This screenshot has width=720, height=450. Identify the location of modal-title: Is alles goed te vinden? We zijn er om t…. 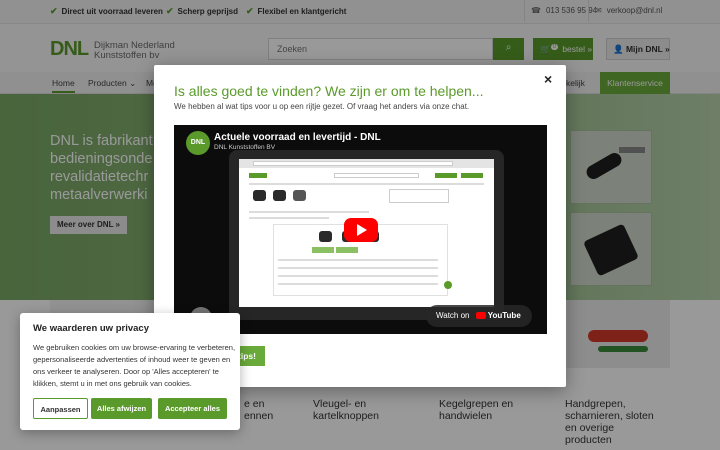
(329, 91).